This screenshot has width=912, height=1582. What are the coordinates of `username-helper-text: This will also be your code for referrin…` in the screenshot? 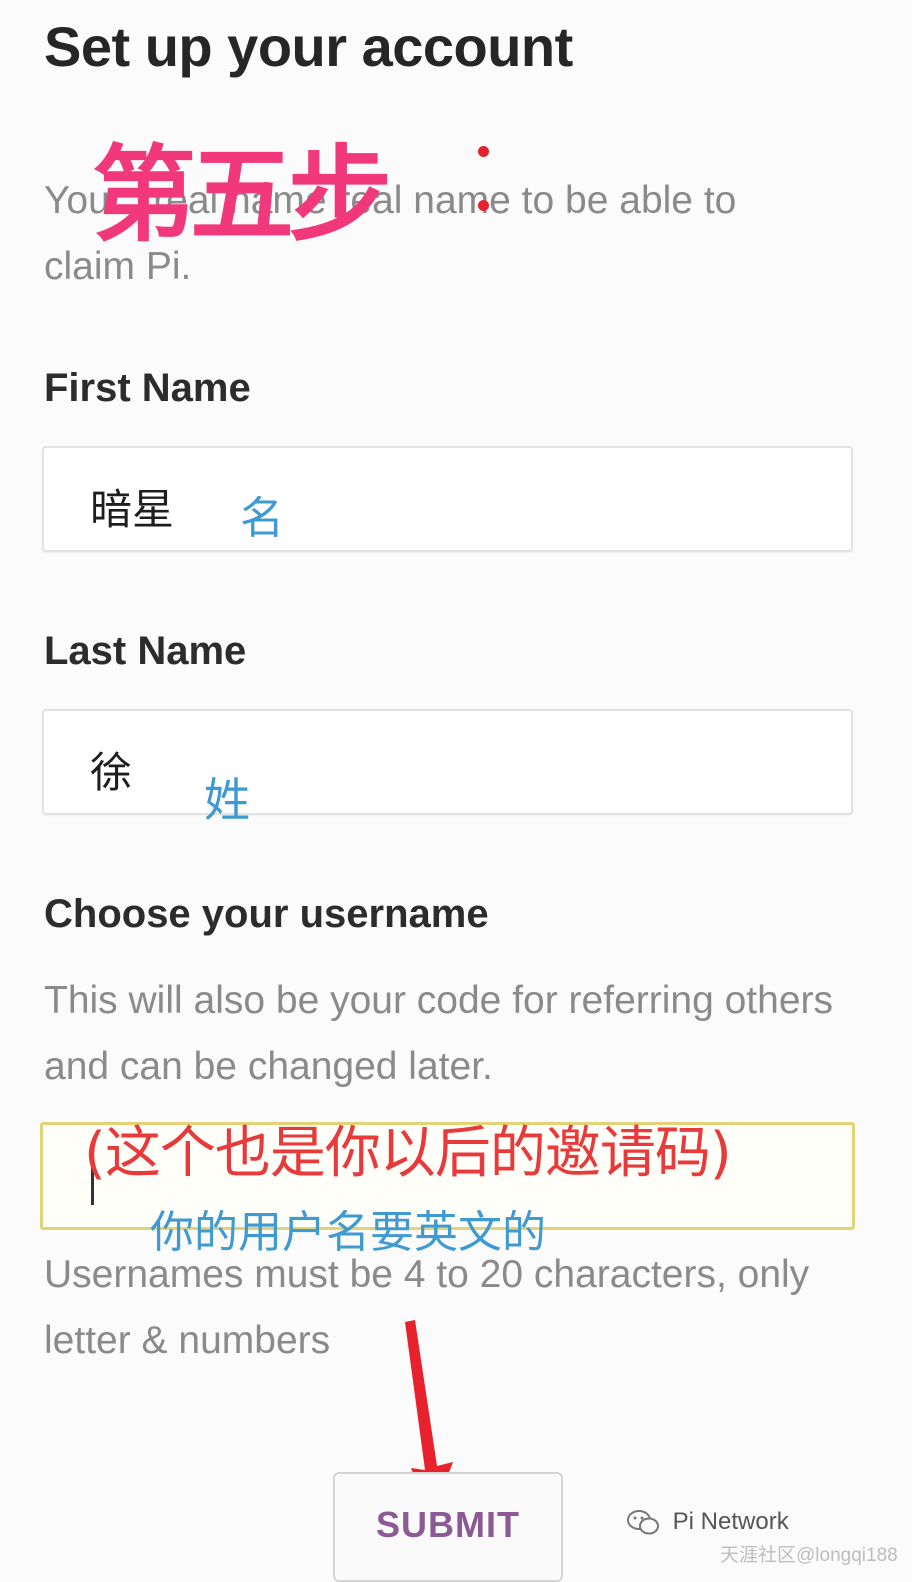 It's located at (439, 1033).